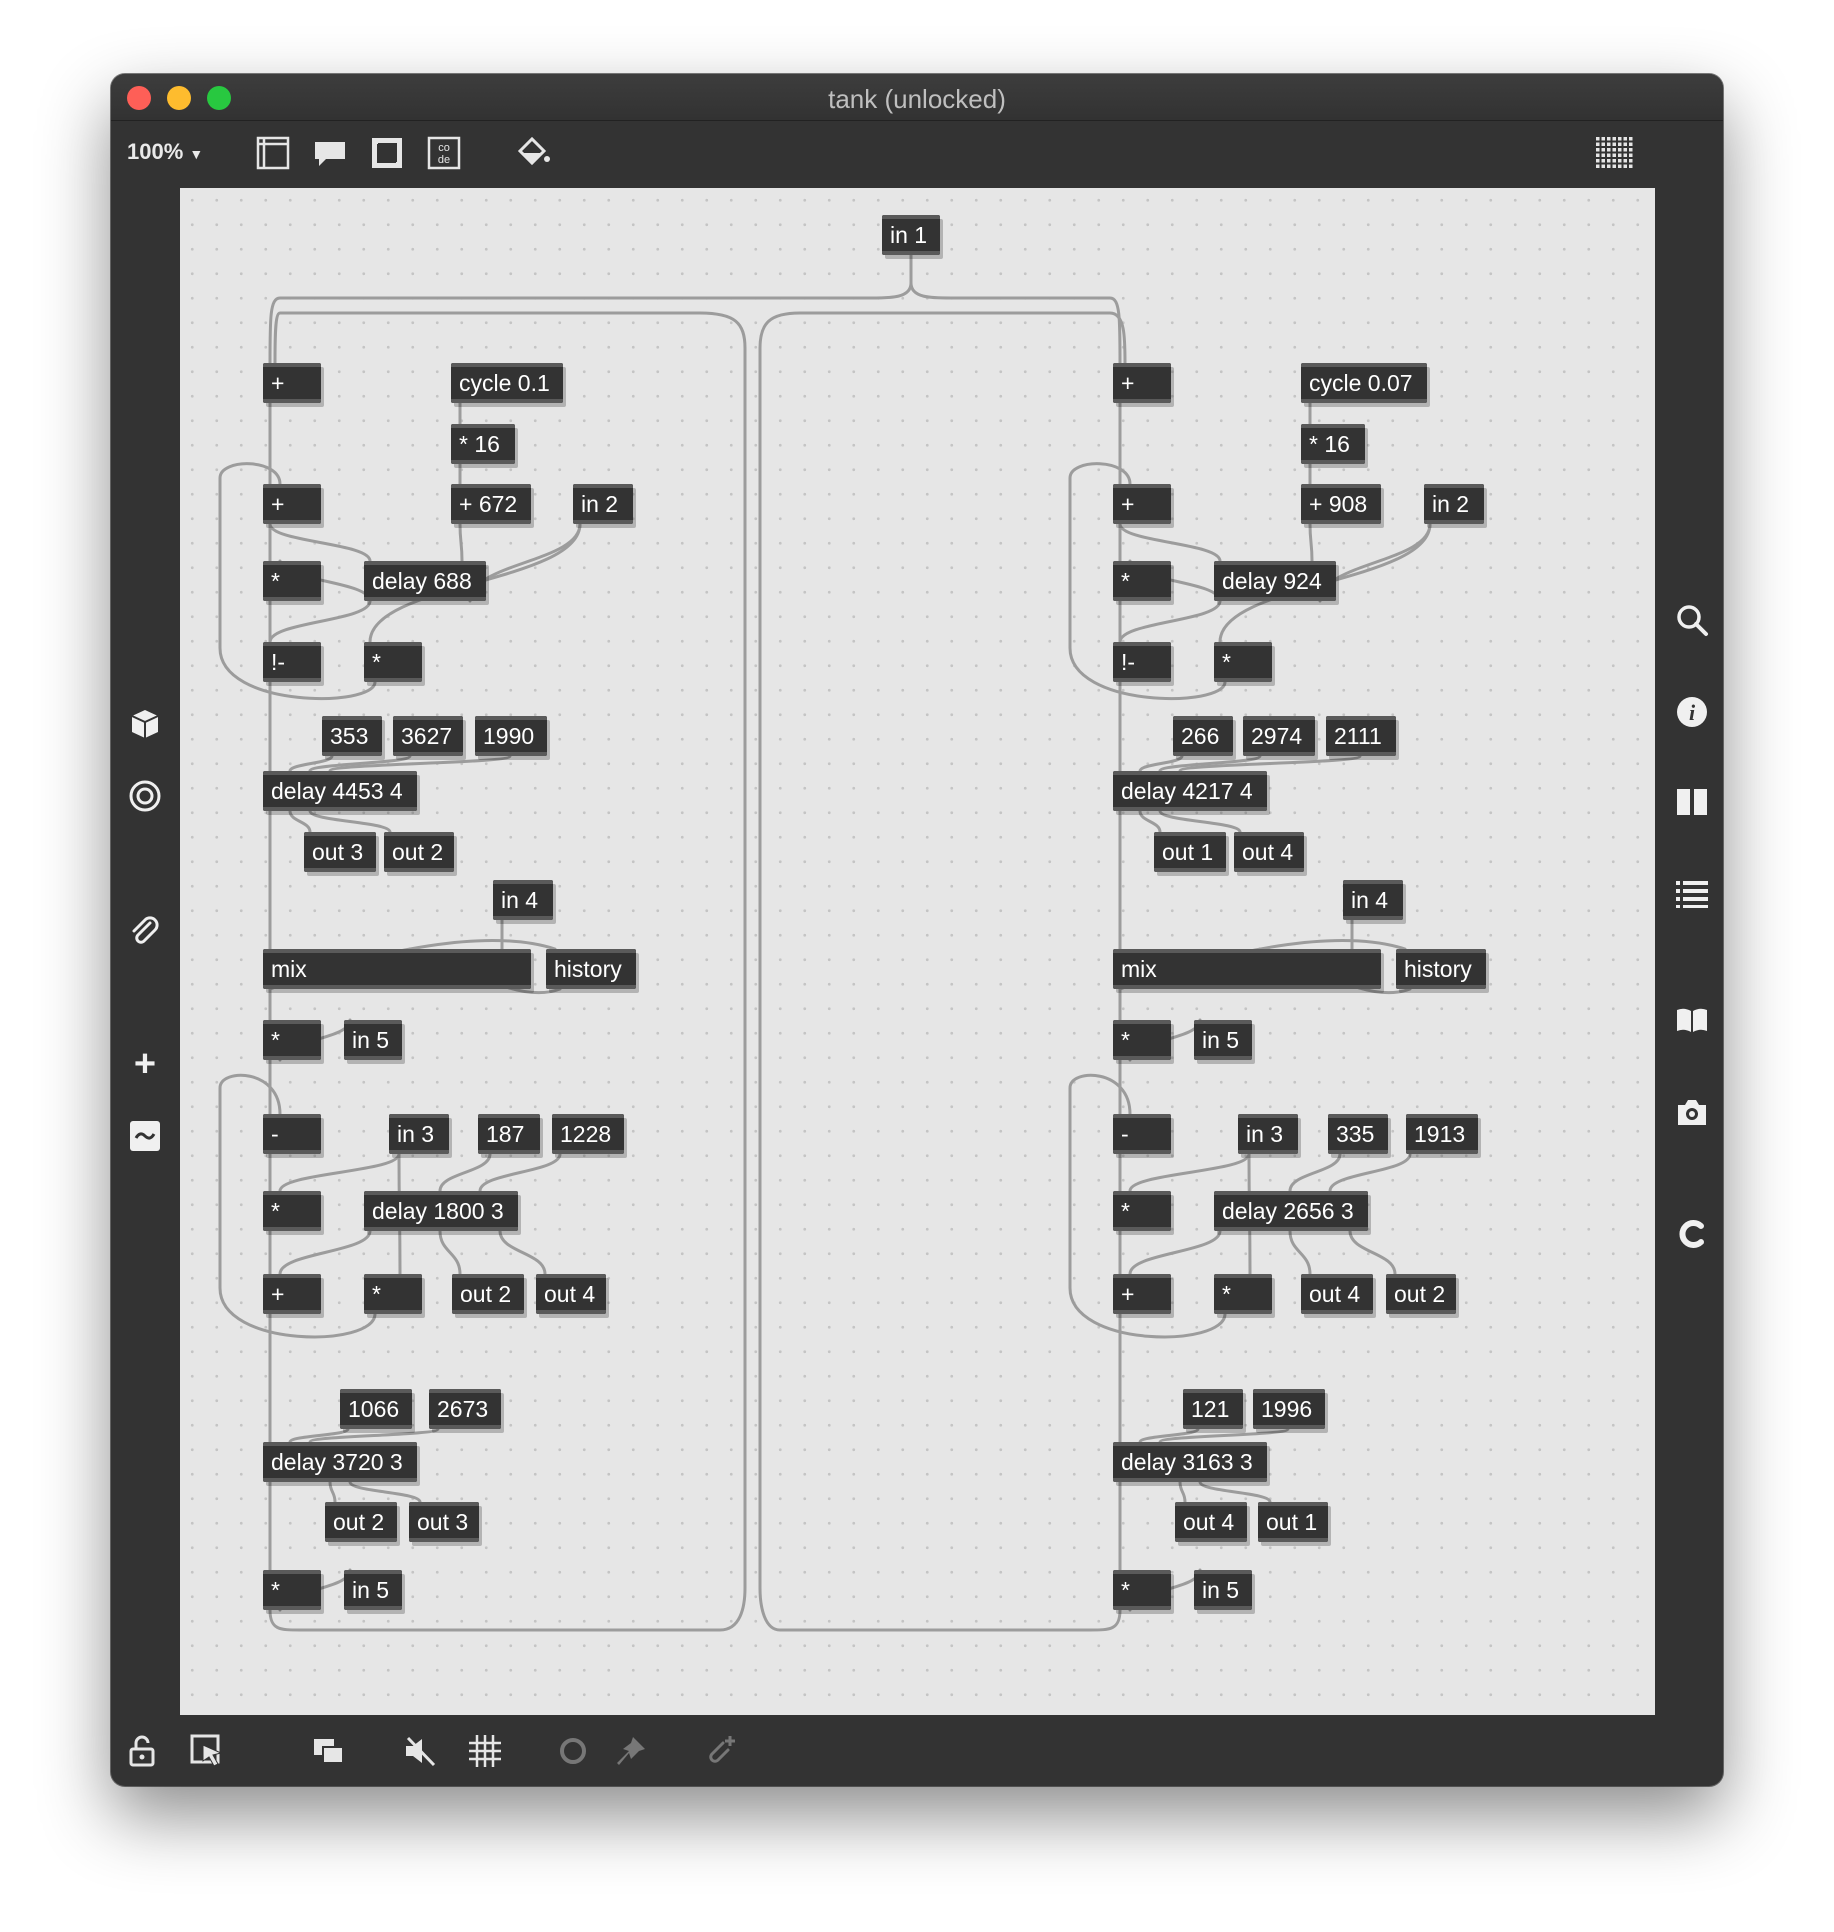 This screenshot has width=1834, height=1932. What do you see at coordinates (292, 662) in the screenshot?
I see `object-l-rsub: !-` at bounding box center [292, 662].